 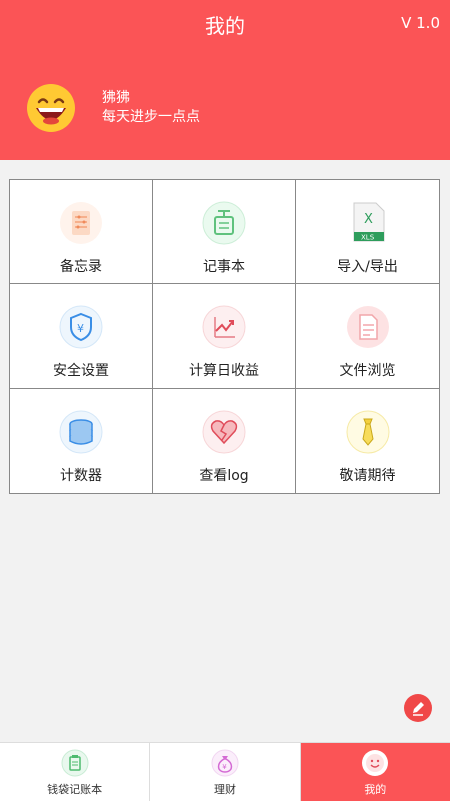 I want to click on excel-xls-icon: X XLS, so click(x=368, y=223).